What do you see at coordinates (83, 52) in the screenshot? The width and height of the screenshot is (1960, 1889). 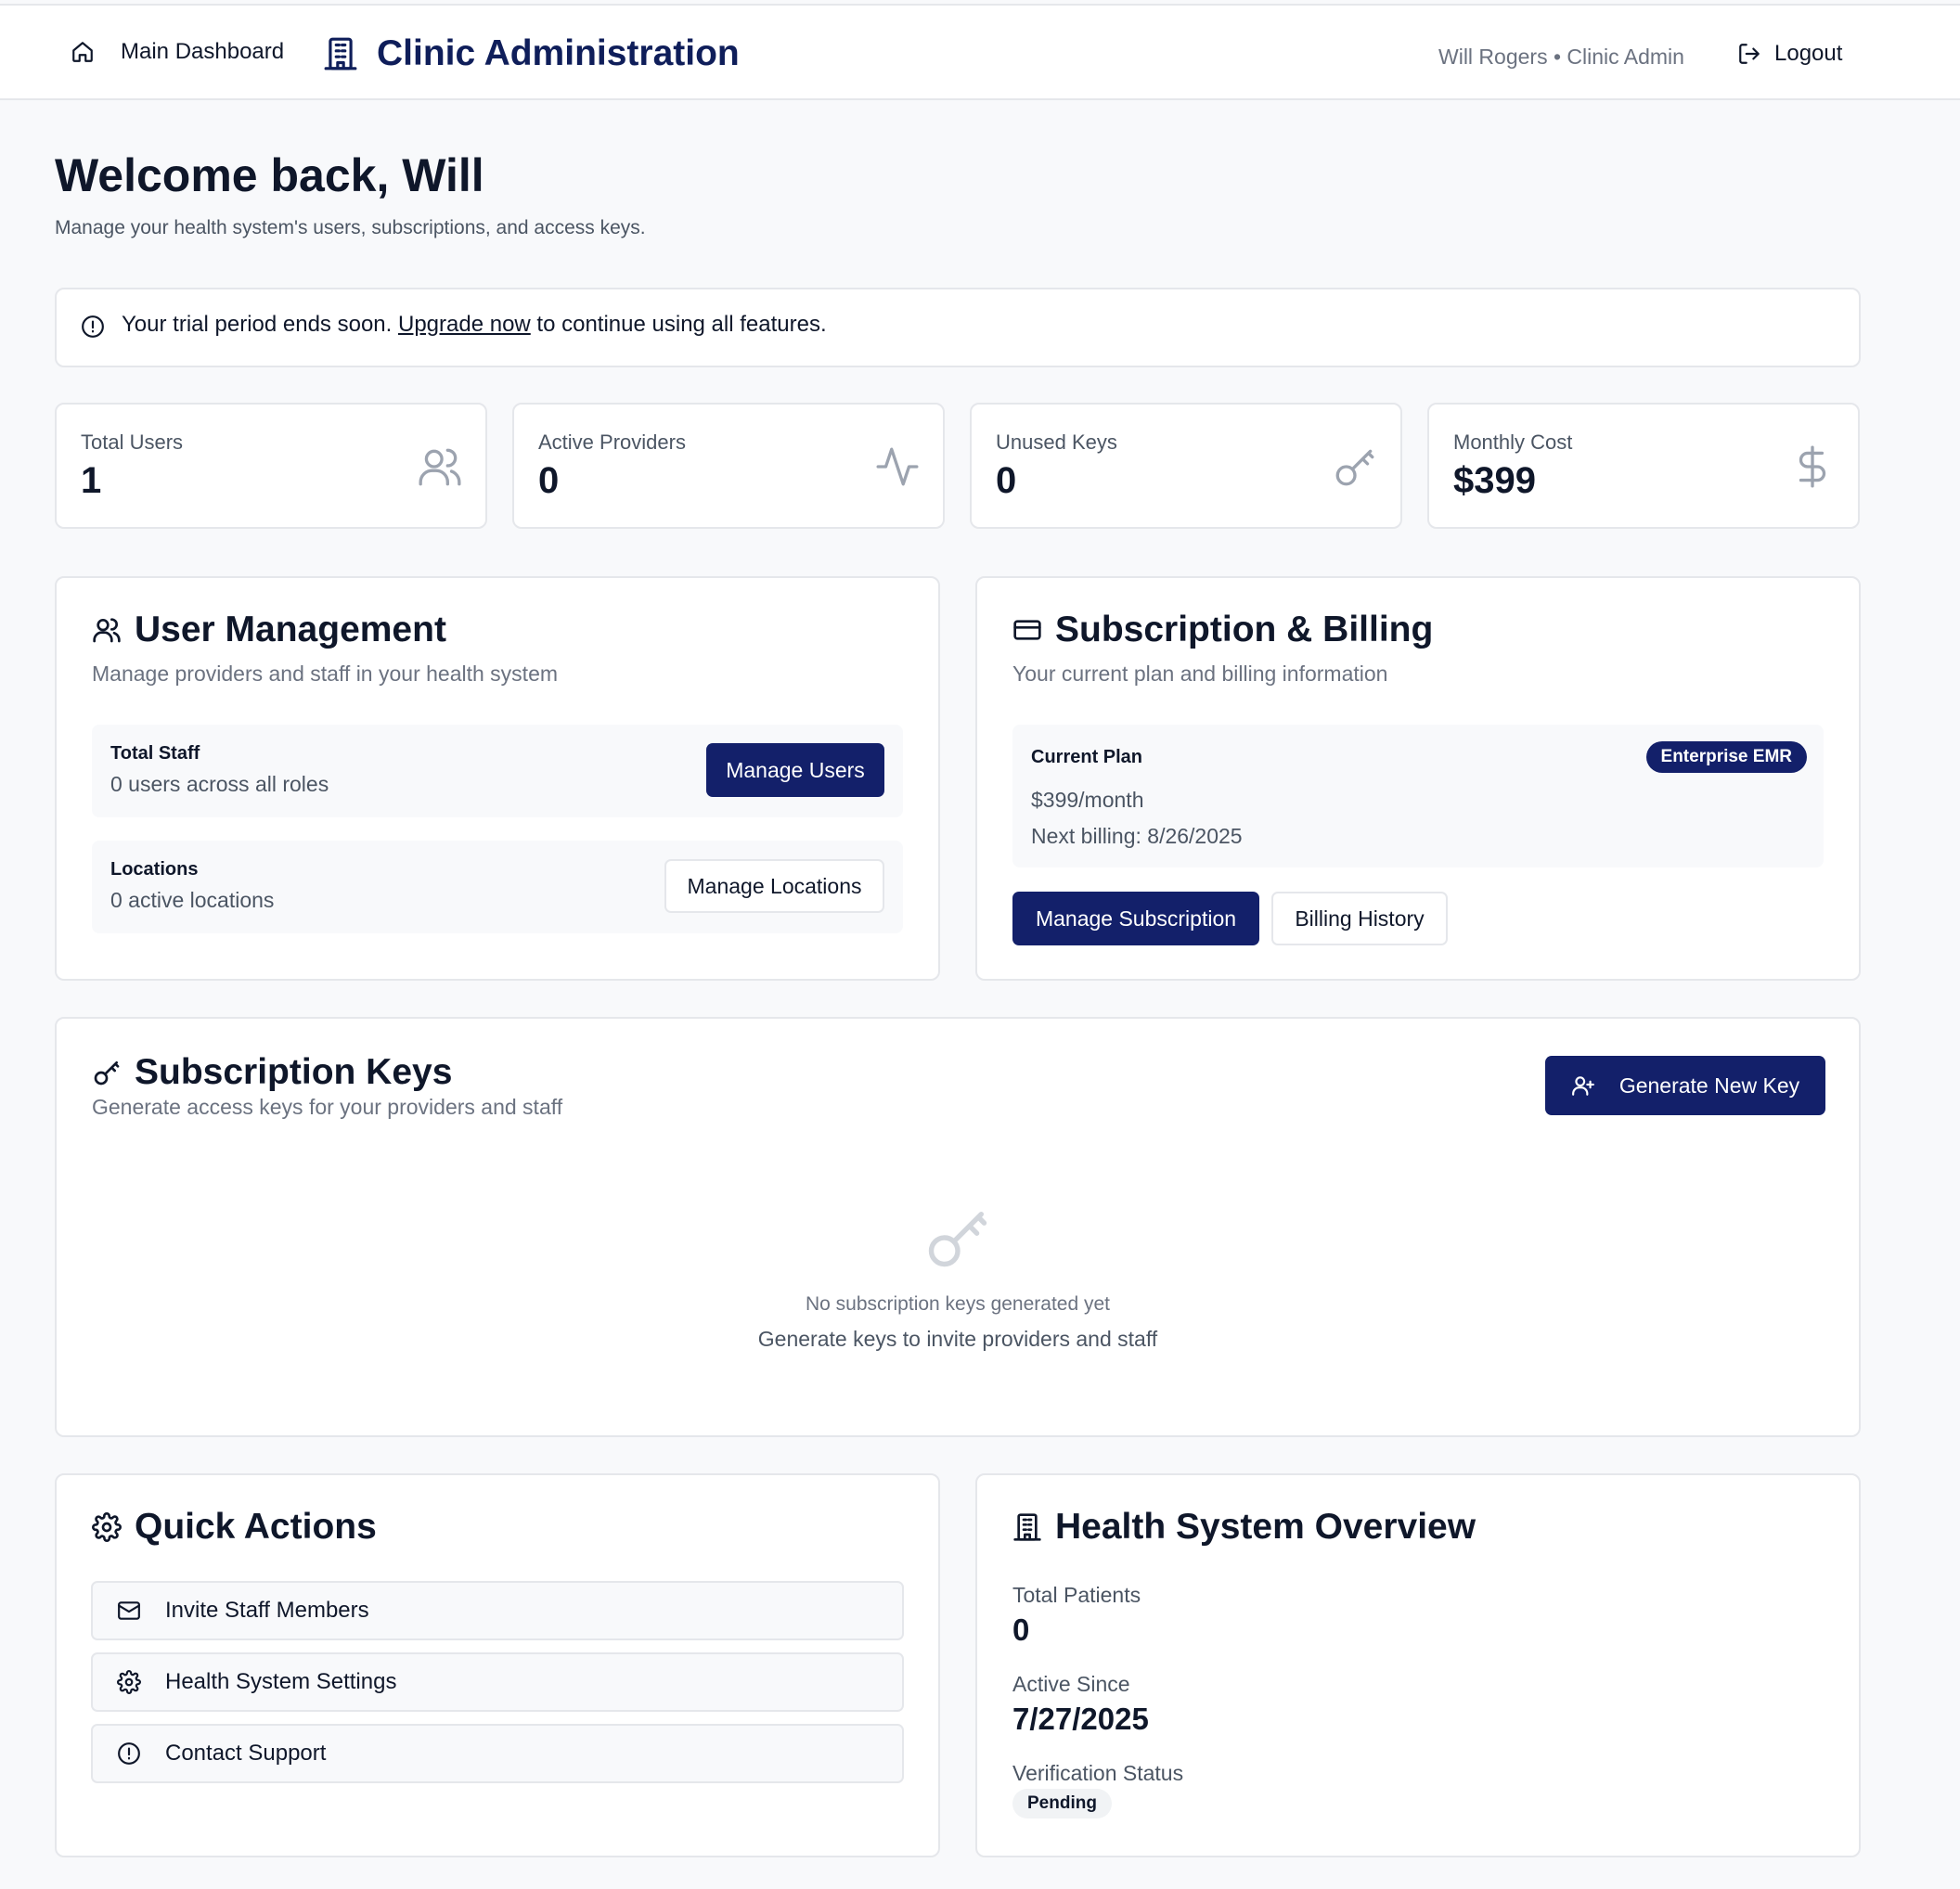 I see `home-icon` at bounding box center [83, 52].